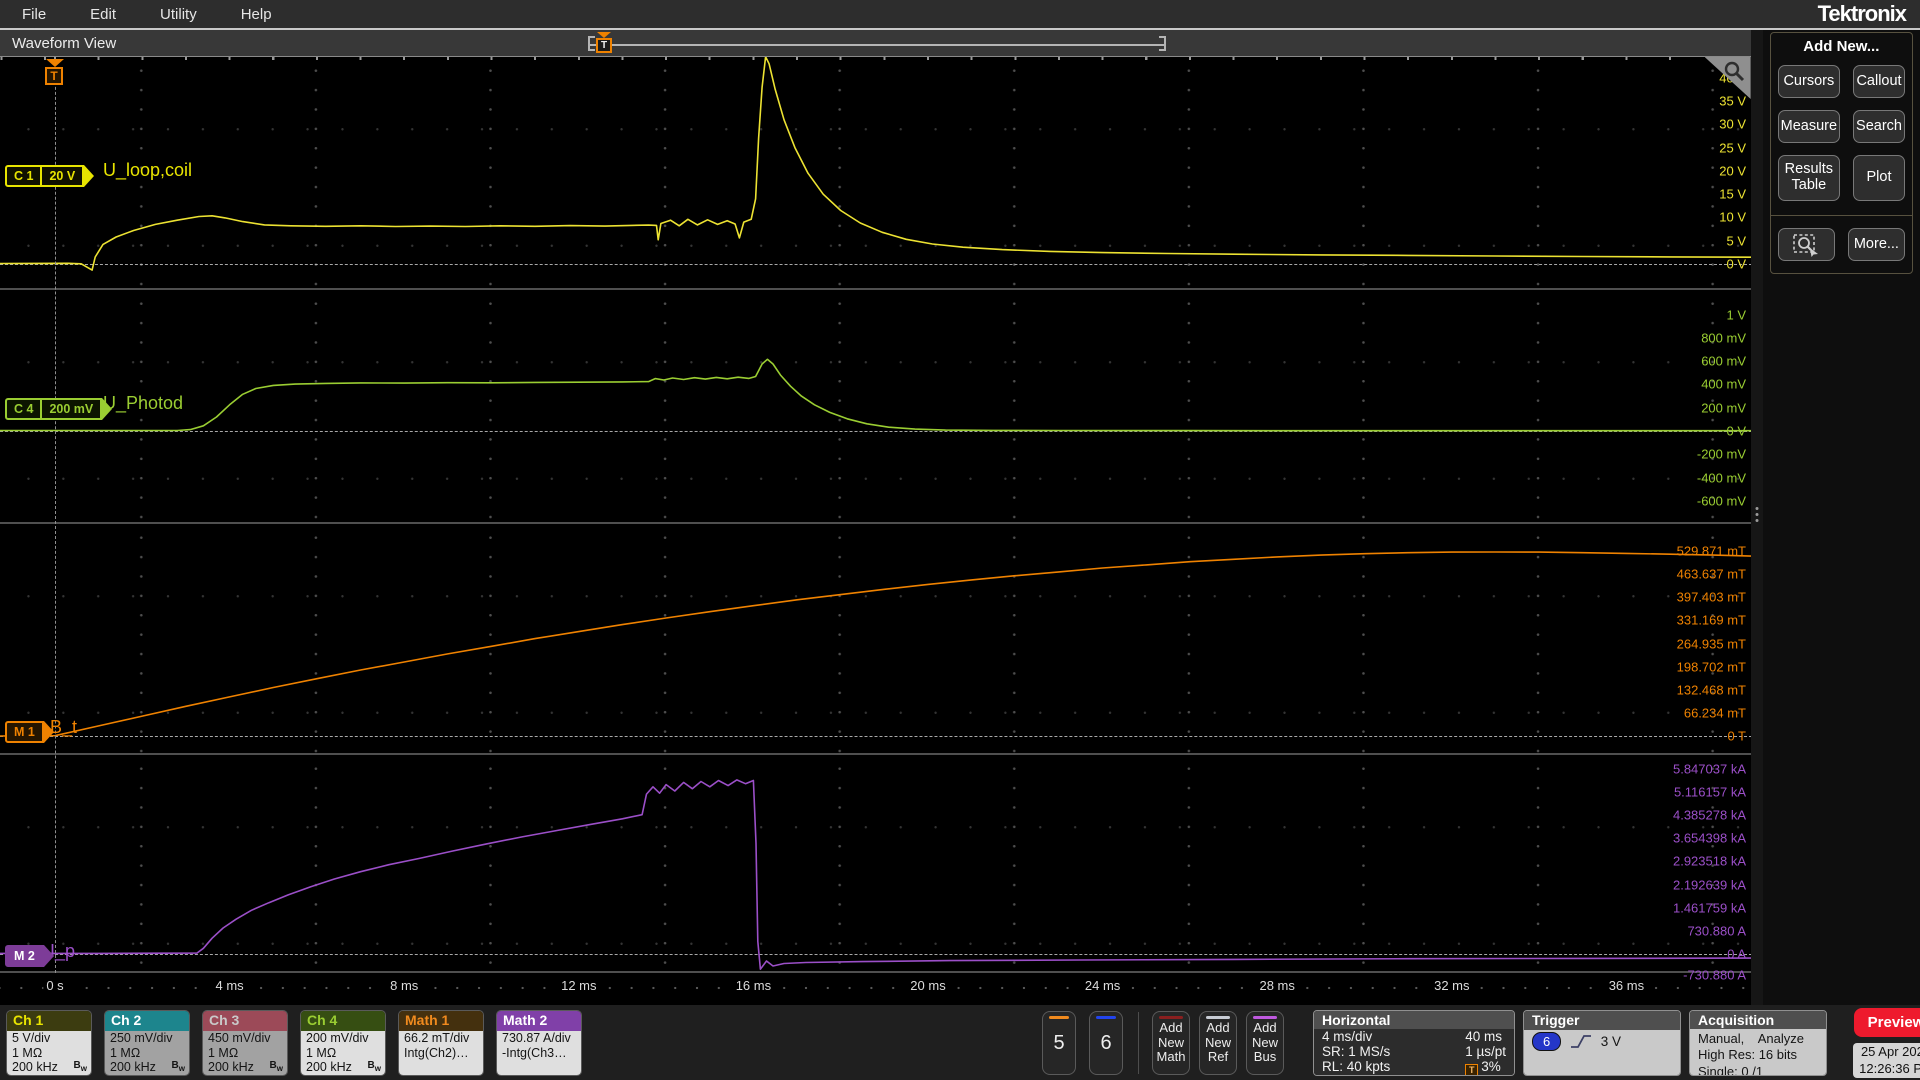 This screenshot has width=1920, height=1080. Describe the element at coordinates (337, 1037) in the screenshot. I see `channel-card-row: 200 mV/div` at that location.